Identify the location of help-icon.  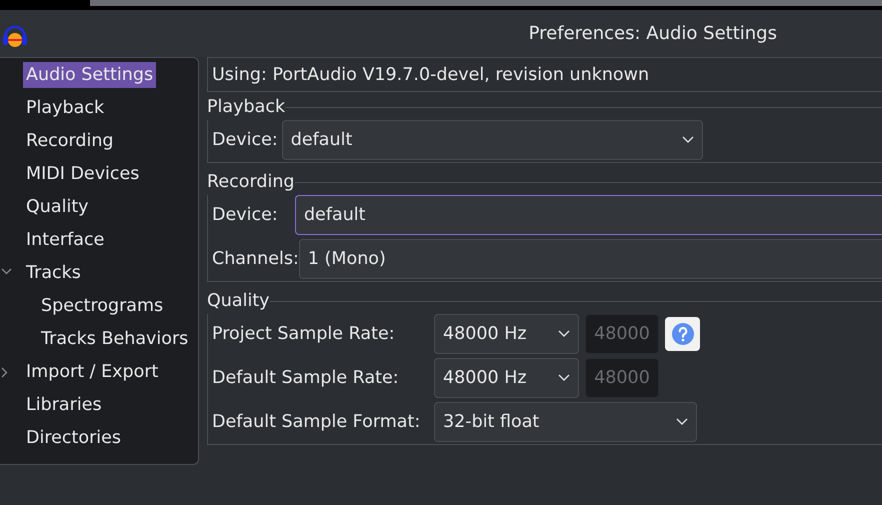
(682, 334).